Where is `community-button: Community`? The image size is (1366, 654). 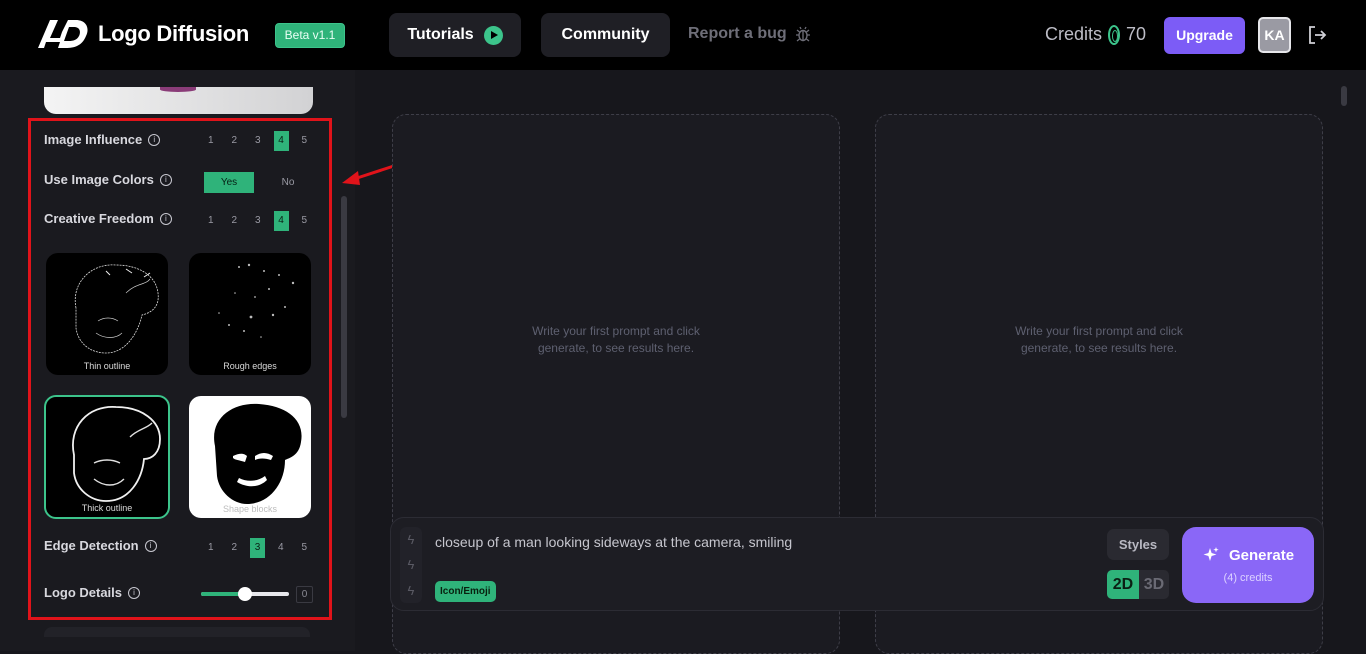
community-button: Community is located at coordinates (605, 35).